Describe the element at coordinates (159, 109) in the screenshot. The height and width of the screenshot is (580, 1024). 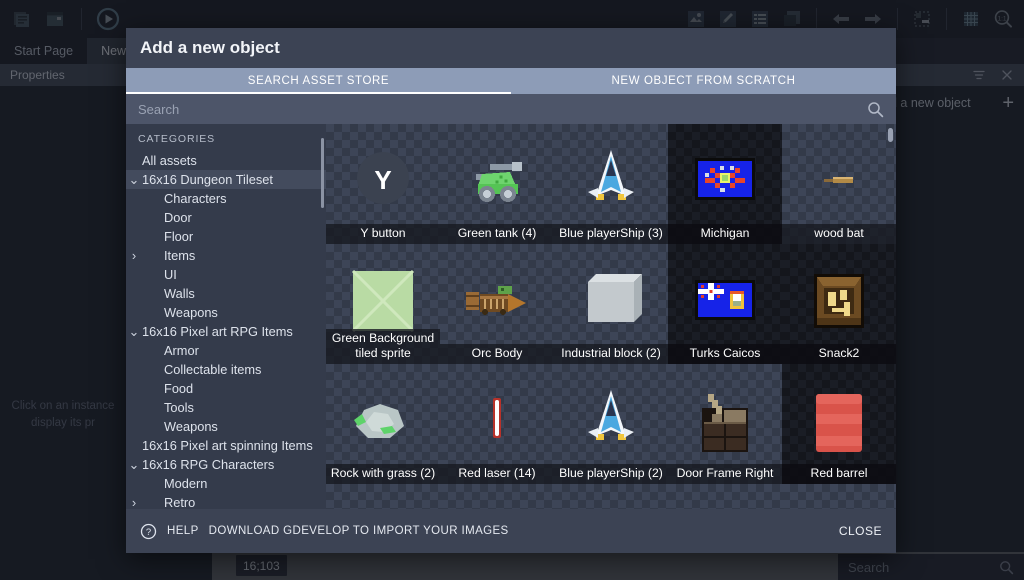
I see `asset-search-placeholder: Search` at that location.